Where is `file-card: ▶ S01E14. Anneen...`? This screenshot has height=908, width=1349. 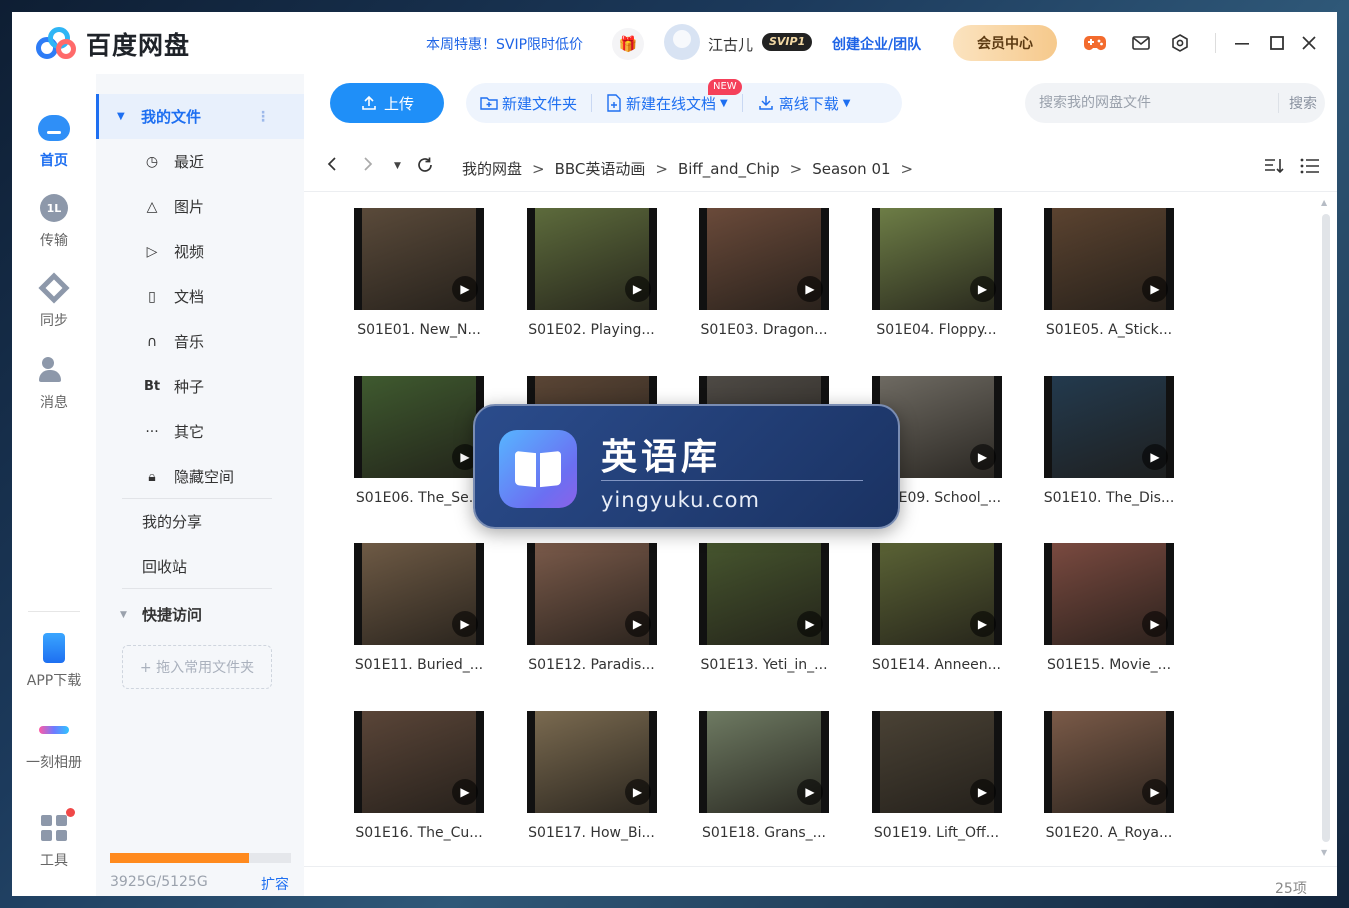 file-card: ▶ S01E14. Anneen... is located at coordinates (937, 608).